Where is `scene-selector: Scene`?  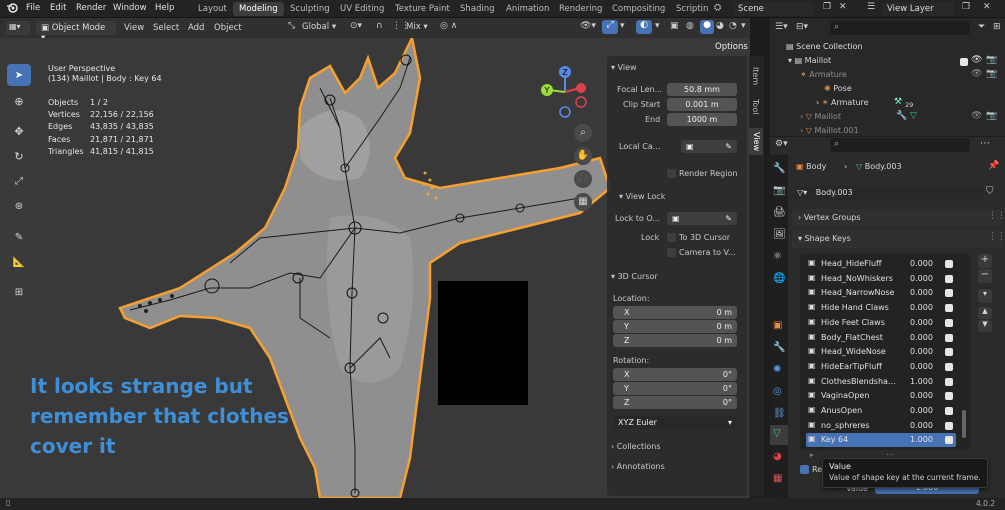 scene-selector: Scene is located at coordinates (774, 9).